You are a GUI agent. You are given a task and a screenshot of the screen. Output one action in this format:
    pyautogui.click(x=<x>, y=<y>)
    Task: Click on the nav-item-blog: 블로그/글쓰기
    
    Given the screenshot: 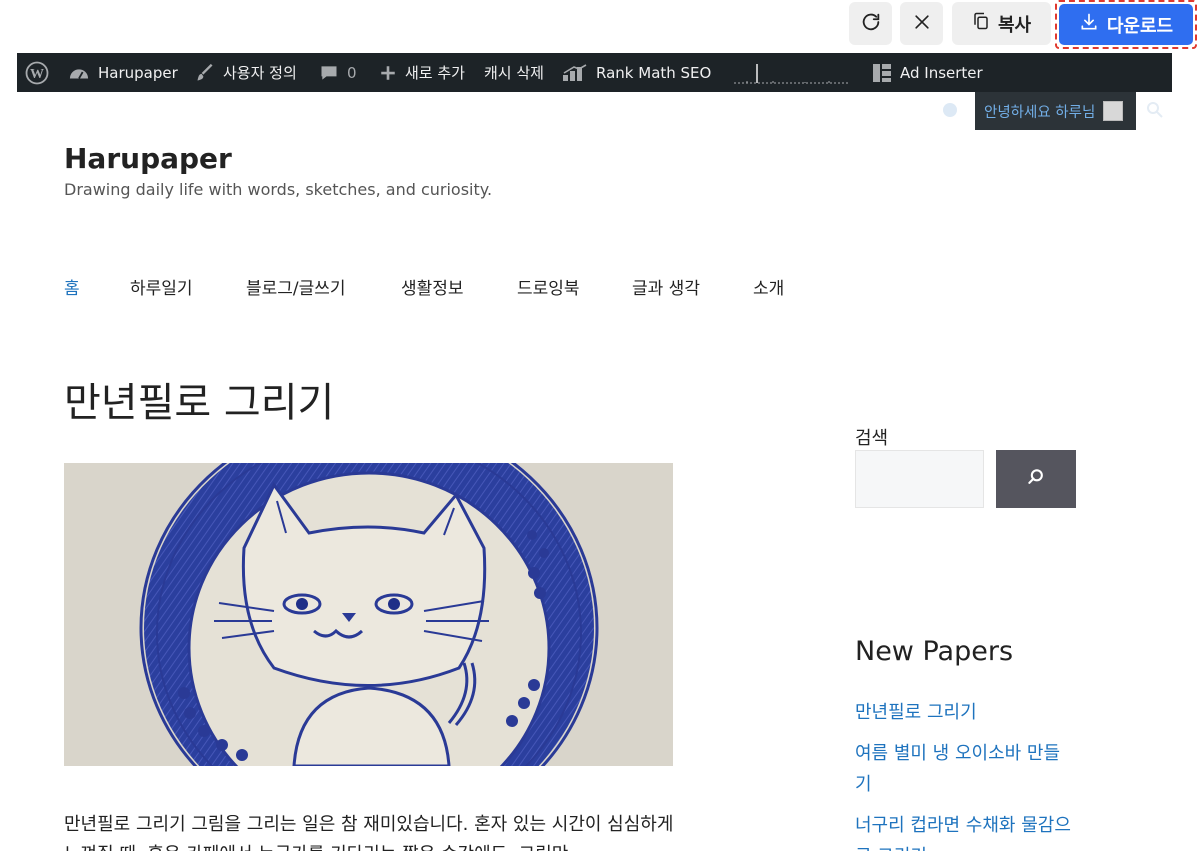 What is the action you would take?
    pyautogui.click(x=323, y=287)
    